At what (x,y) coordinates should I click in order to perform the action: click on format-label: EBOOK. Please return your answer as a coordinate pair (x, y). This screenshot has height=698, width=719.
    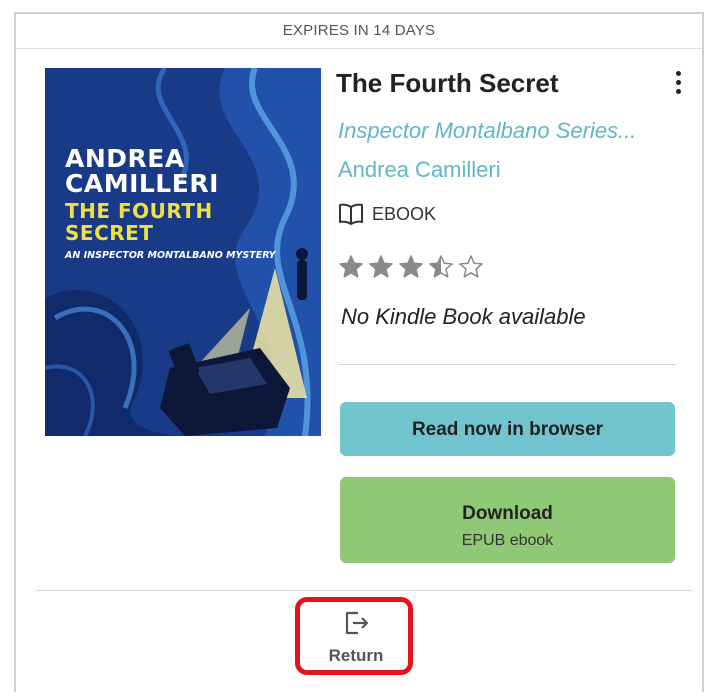
    Looking at the image, I should click on (404, 213).